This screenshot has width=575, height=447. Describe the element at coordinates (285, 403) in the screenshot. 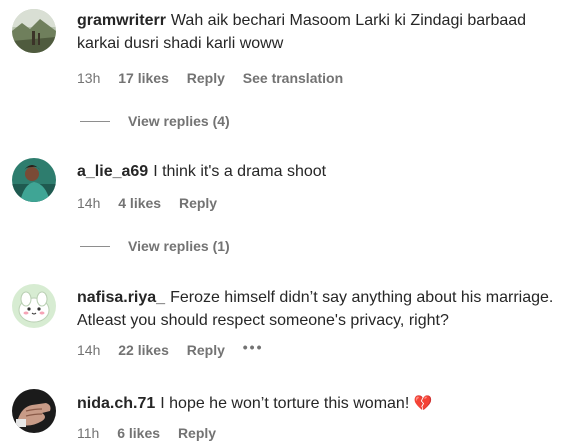

I see `comment-text: I hope he won’t torture this woman!` at that location.